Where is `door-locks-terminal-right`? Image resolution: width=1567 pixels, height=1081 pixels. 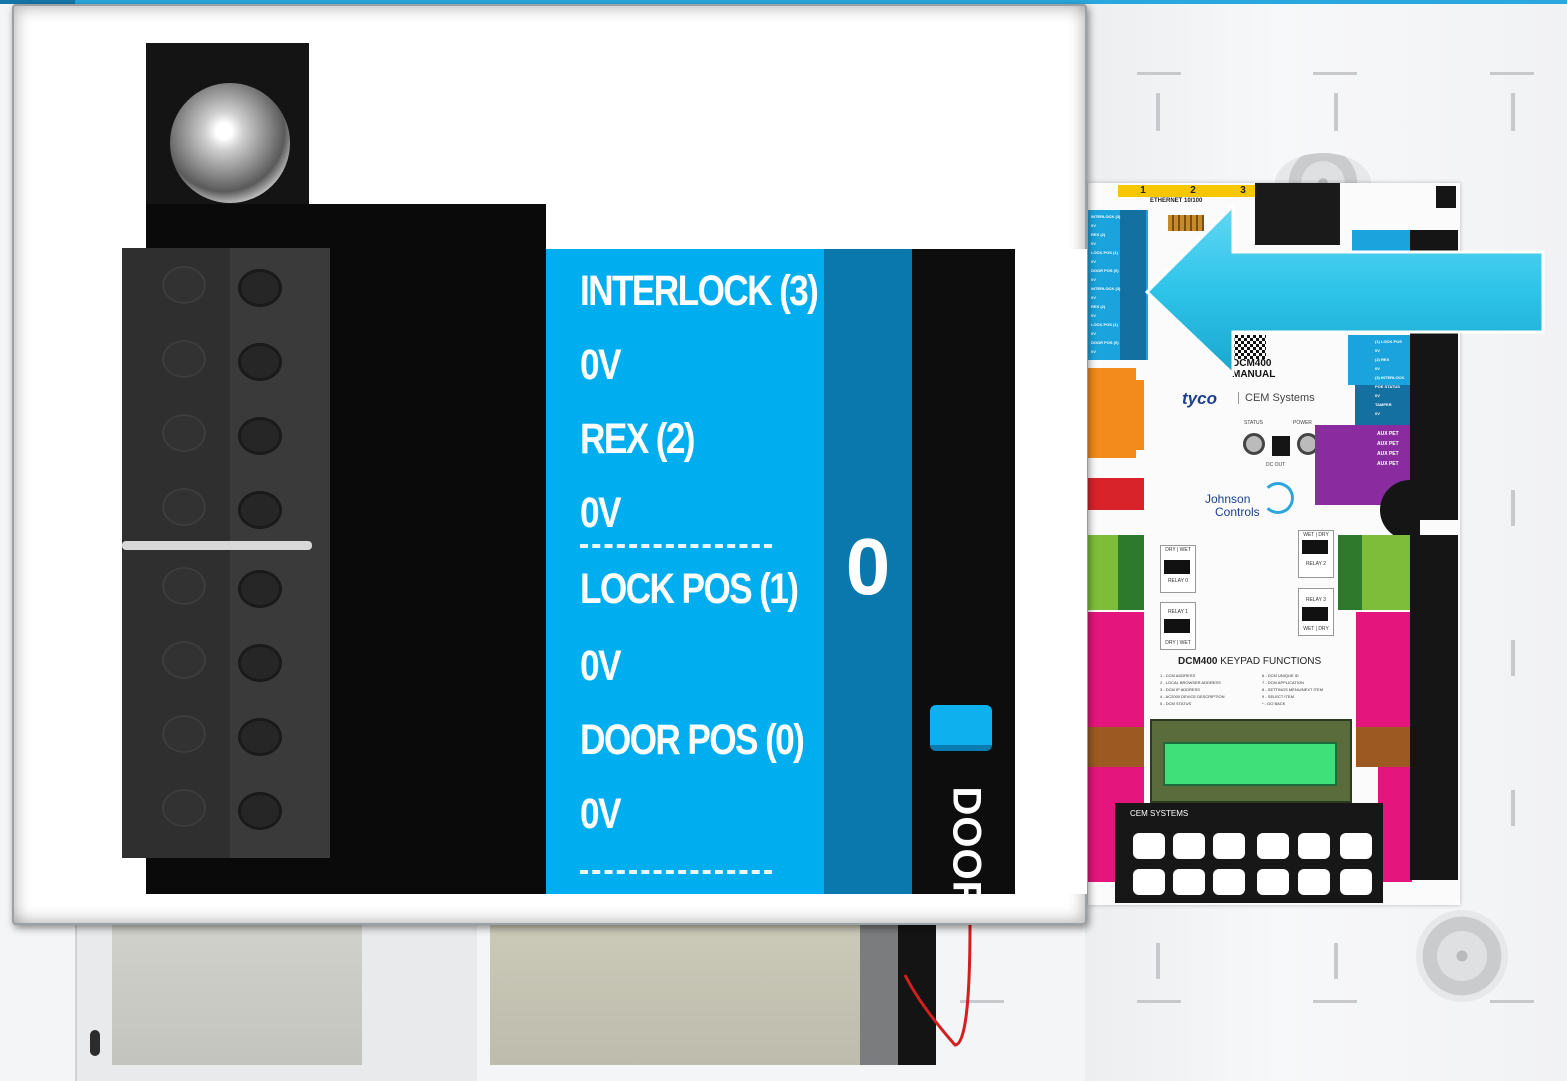
door-locks-terminal-right is located at coordinates (1385, 572).